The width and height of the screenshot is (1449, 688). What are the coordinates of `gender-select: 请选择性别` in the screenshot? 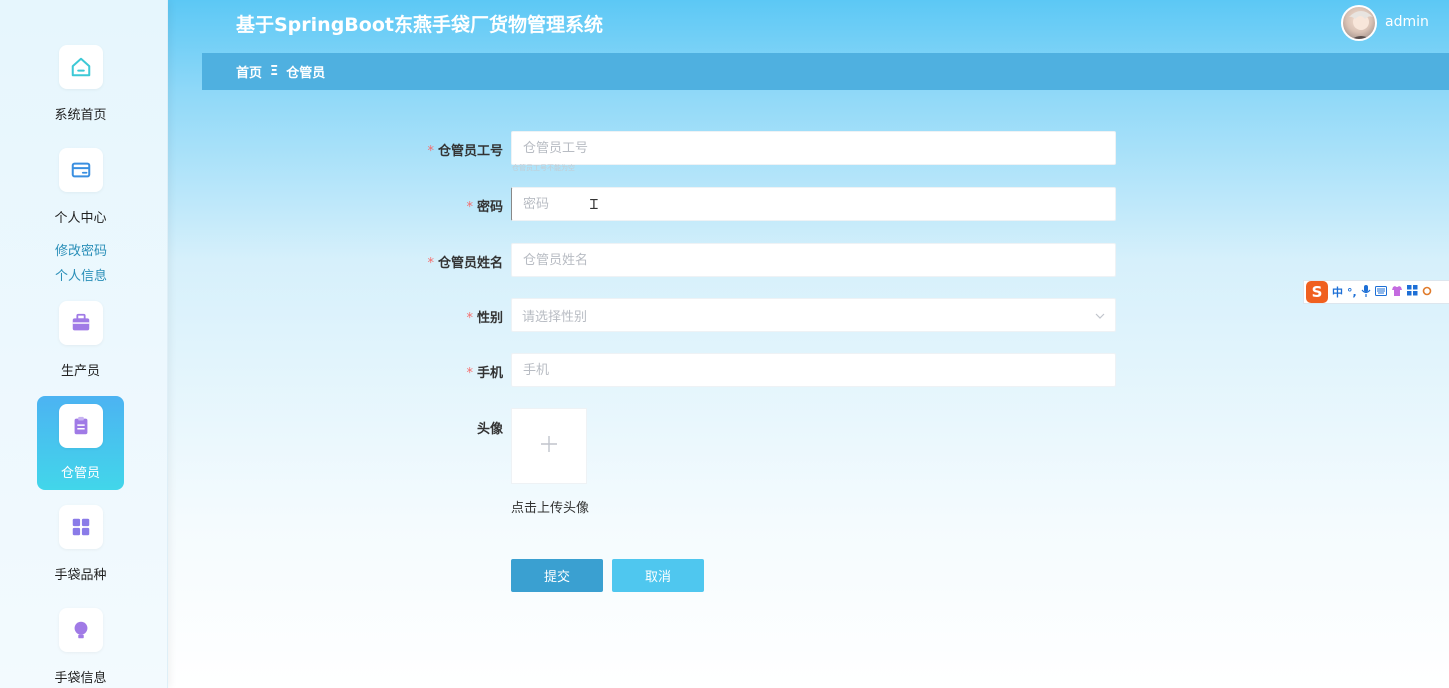 It's located at (813, 315).